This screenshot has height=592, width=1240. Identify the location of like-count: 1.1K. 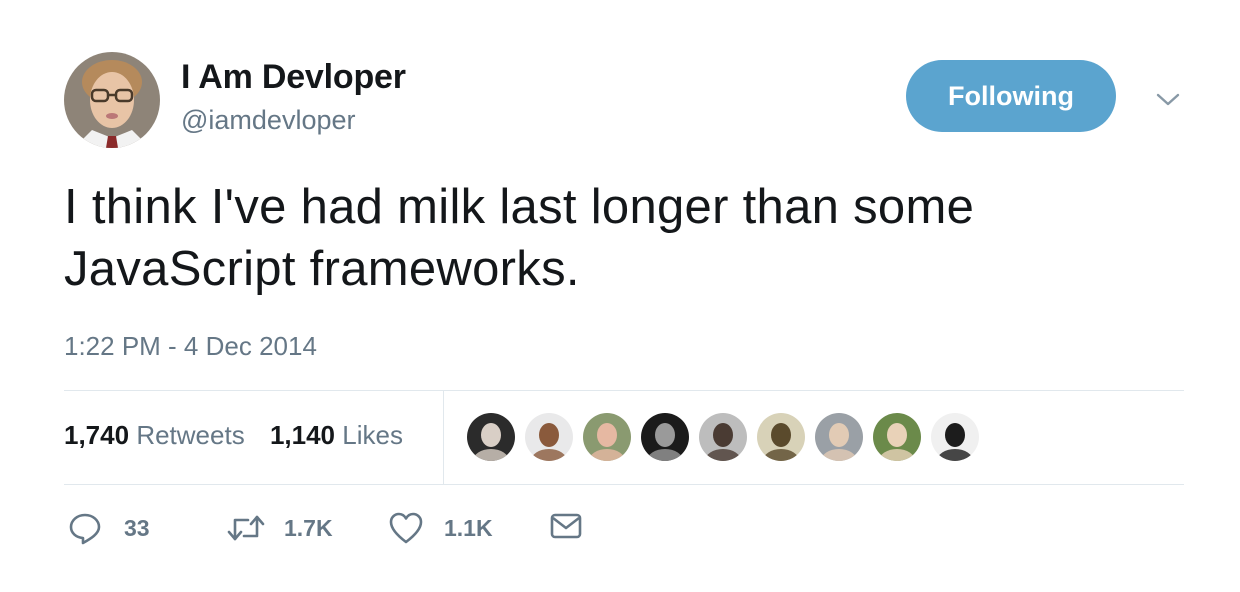
(468, 527).